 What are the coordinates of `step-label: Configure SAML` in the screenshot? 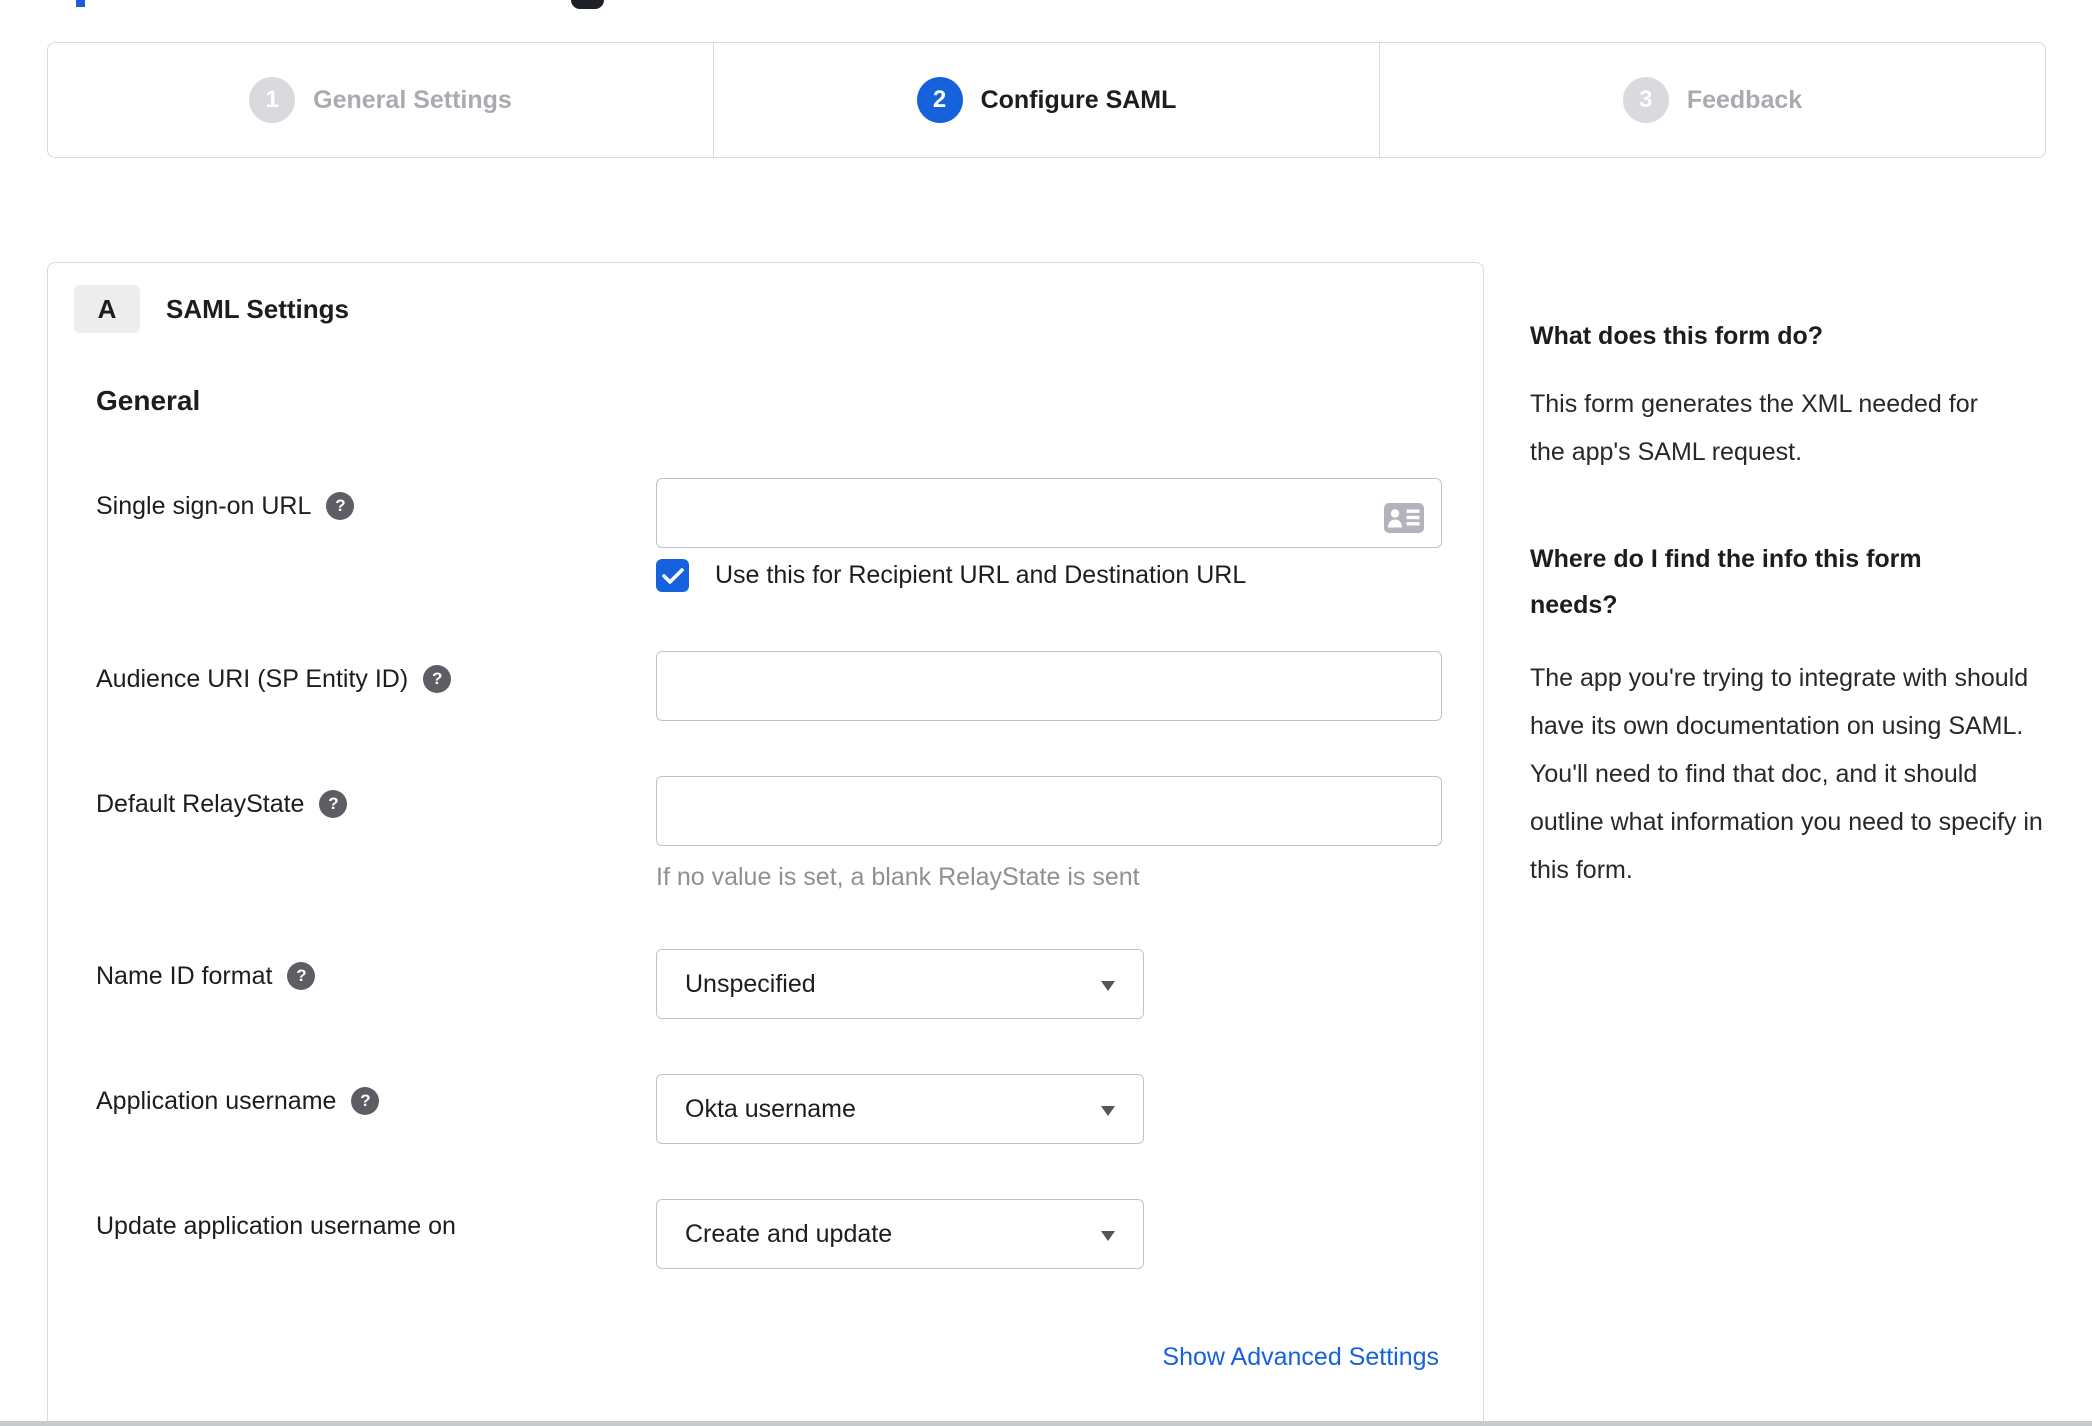 It's located at (1078, 99).